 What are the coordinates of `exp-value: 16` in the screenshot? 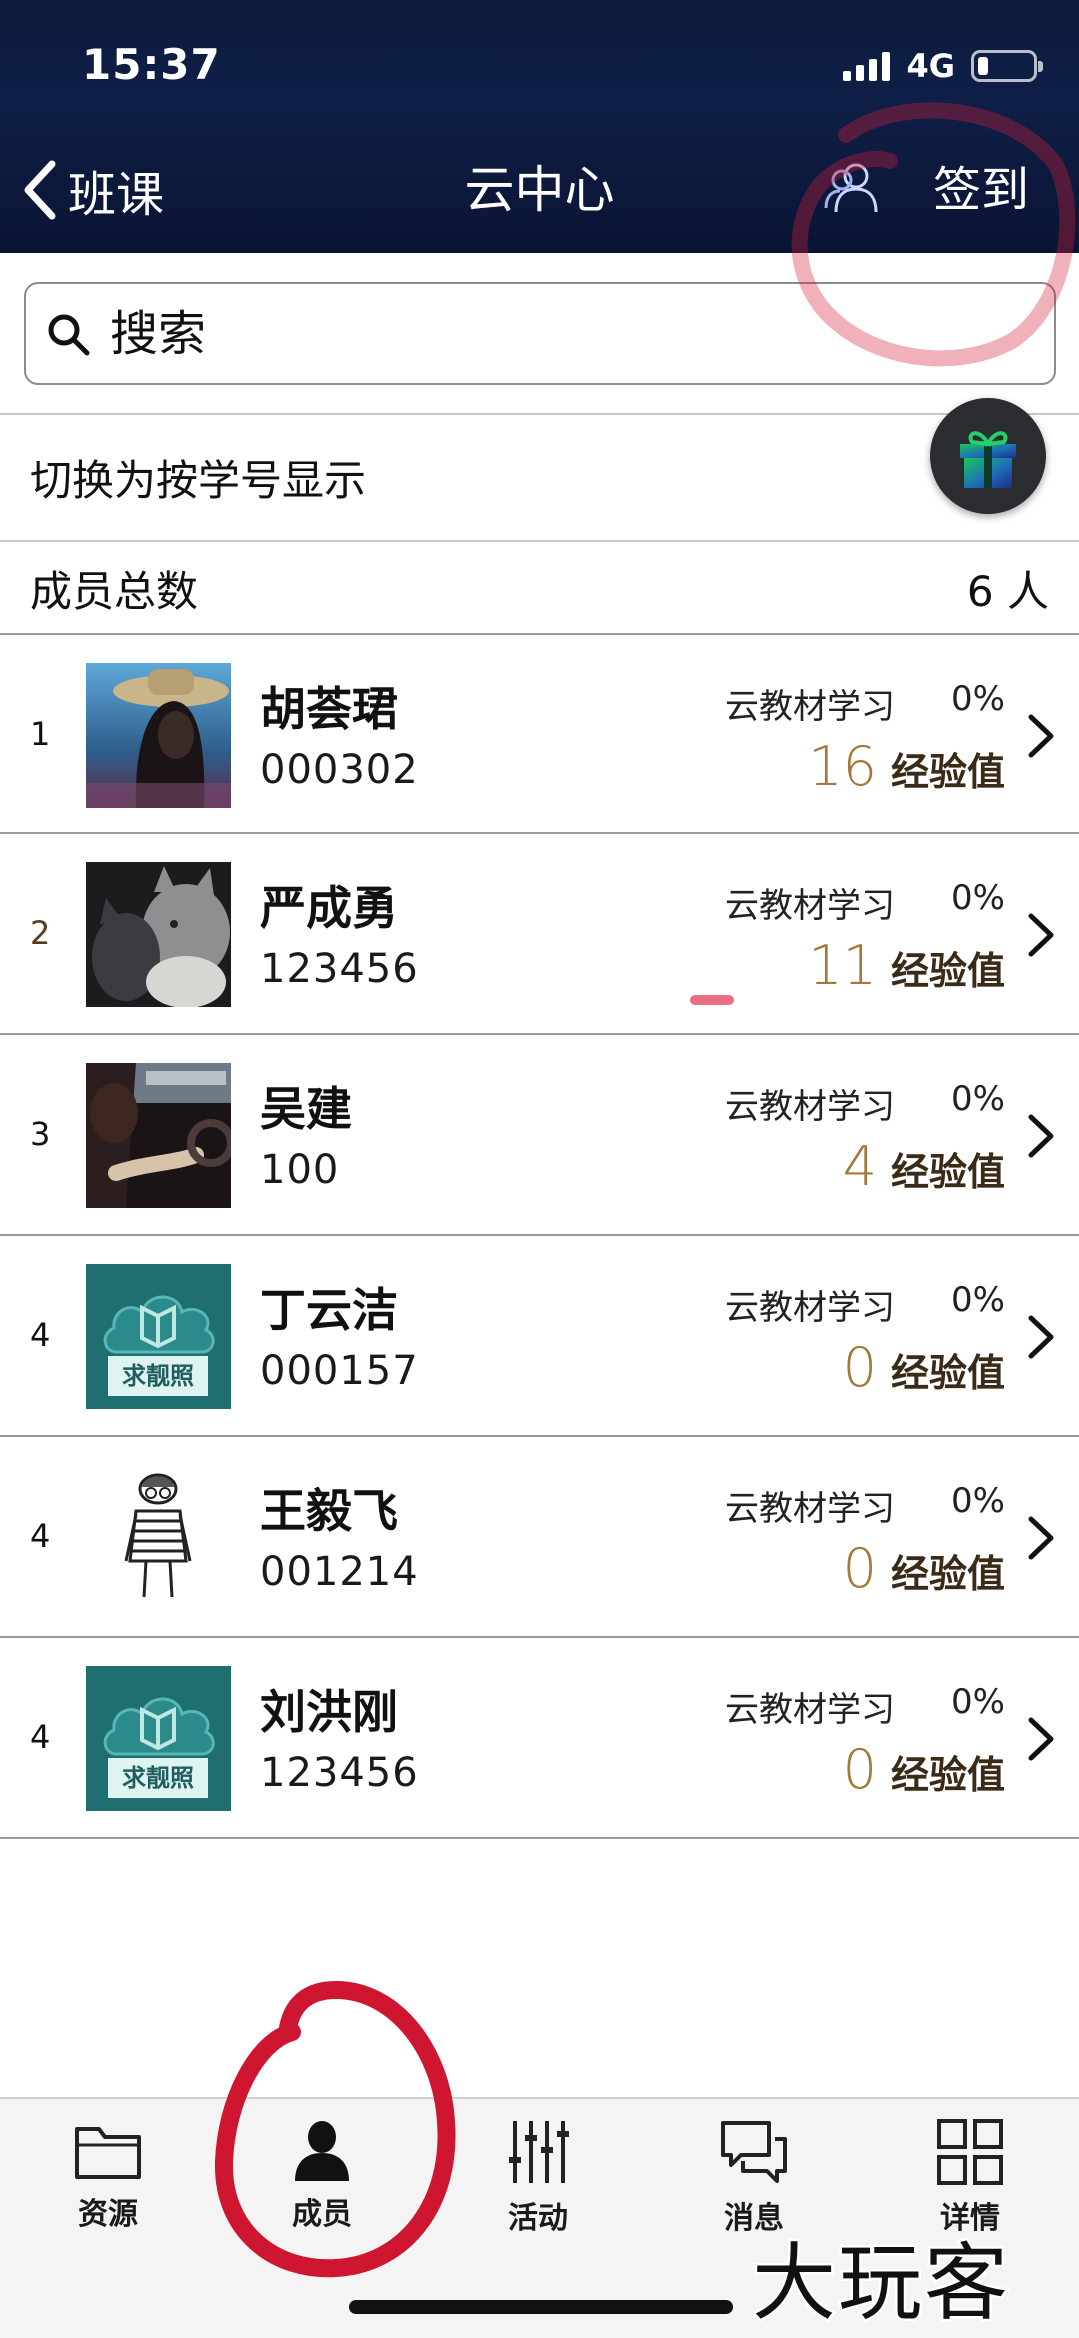 It's located at (842, 766).